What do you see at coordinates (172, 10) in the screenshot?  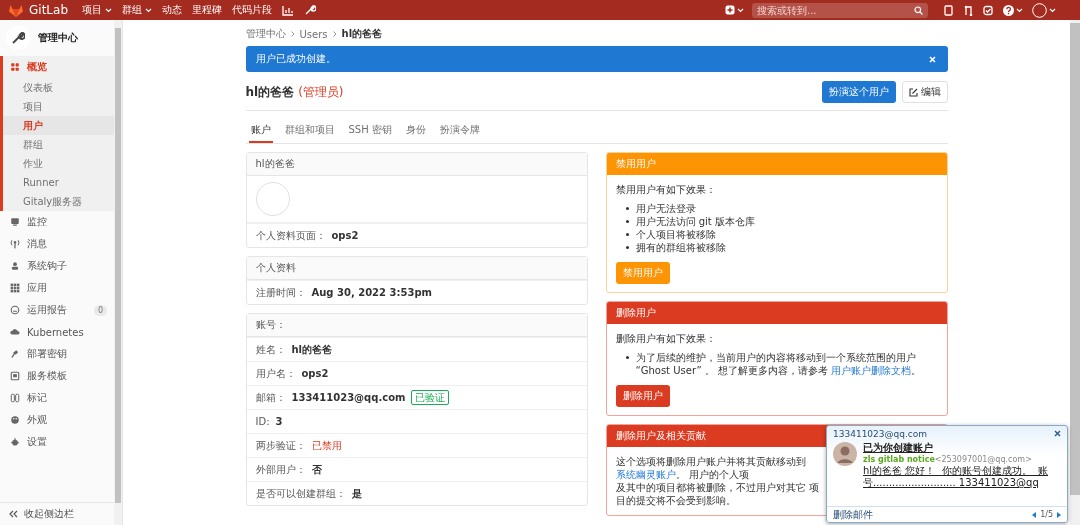 I see `nav-menu: 动态` at bounding box center [172, 10].